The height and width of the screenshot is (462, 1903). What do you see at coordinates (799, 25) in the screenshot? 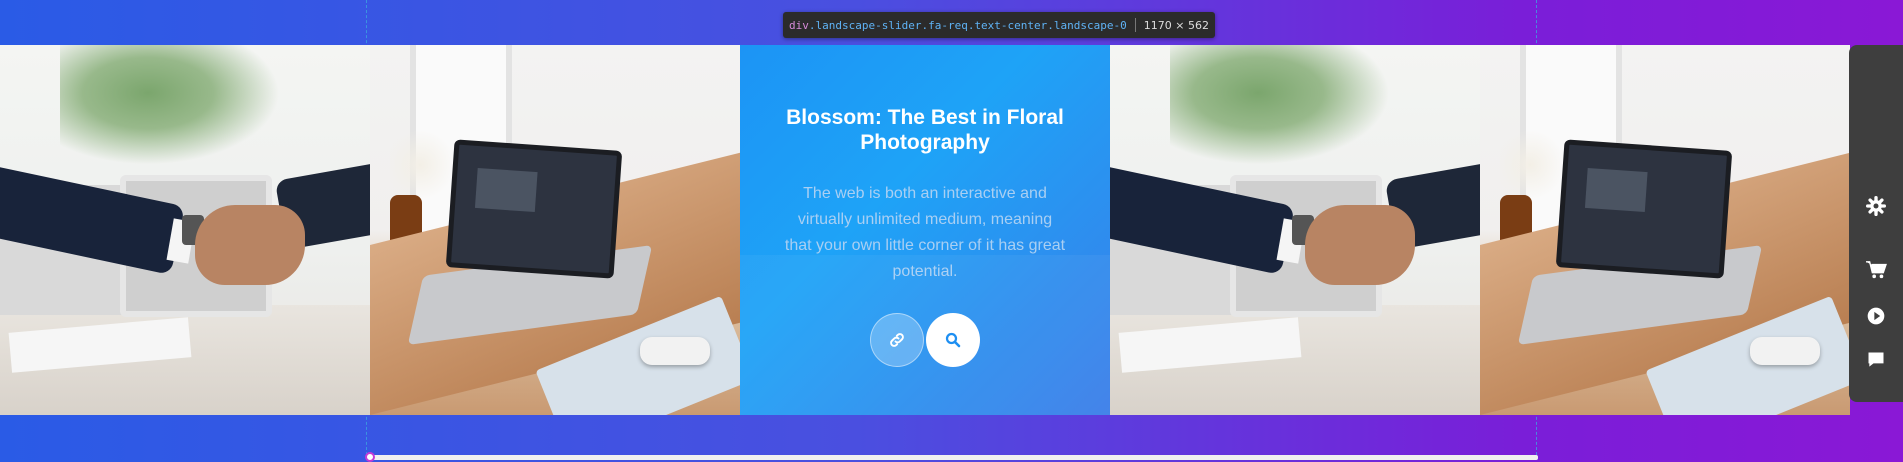
I see `inspector-tag: div` at bounding box center [799, 25].